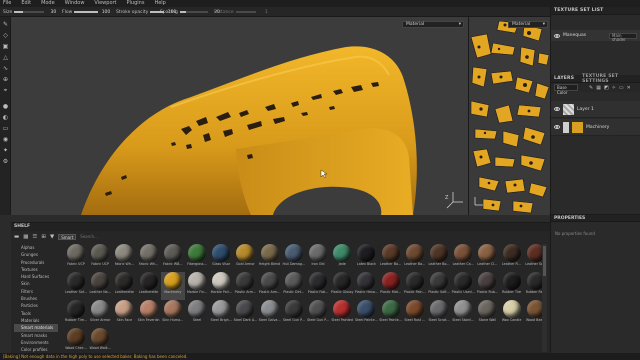  Describe the element at coordinates (136, 3) in the screenshot. I see `menu-plugins: Plugins` at that location.